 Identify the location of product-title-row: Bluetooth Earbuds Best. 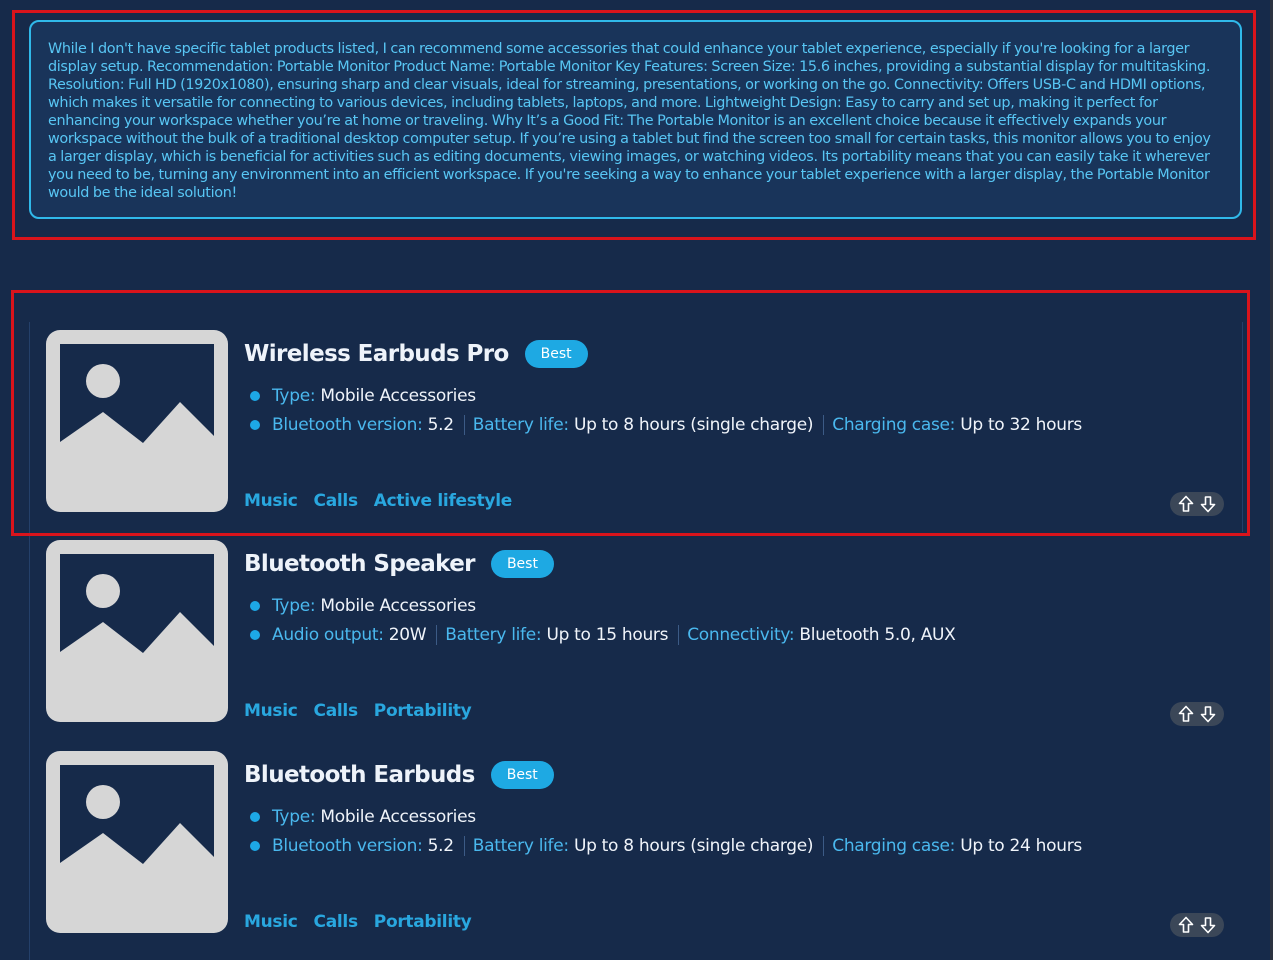
(399, 775).